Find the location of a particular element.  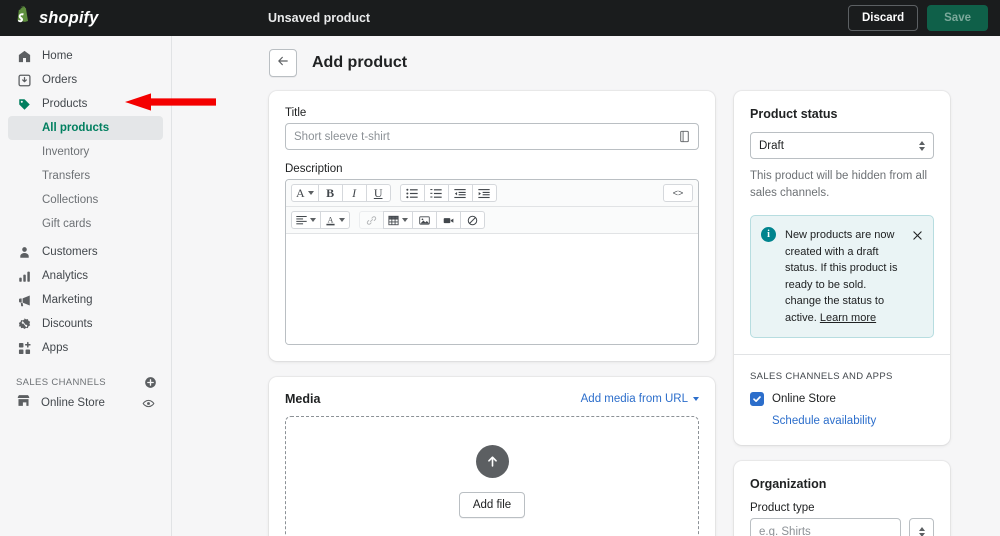

product-type-row: e.g. Shirts is located at coordinates (842, 527).